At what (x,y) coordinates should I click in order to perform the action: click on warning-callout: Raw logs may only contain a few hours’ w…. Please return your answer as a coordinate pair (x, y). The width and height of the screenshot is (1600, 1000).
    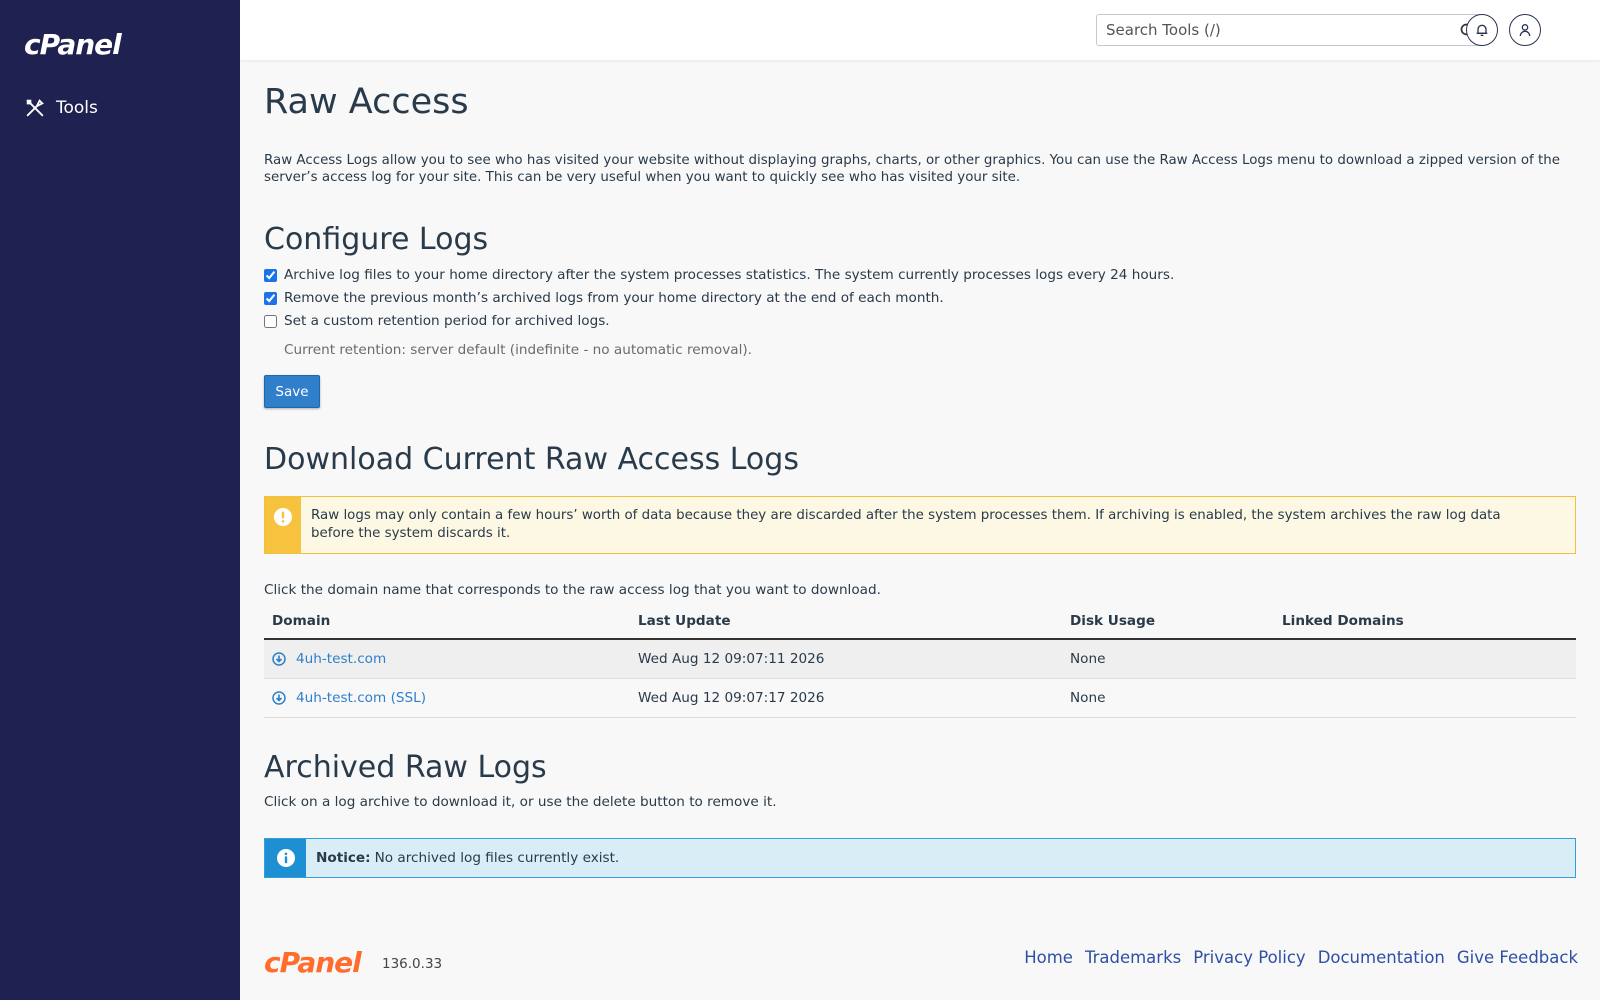
    Looking at the image, I should click on (920, 525).